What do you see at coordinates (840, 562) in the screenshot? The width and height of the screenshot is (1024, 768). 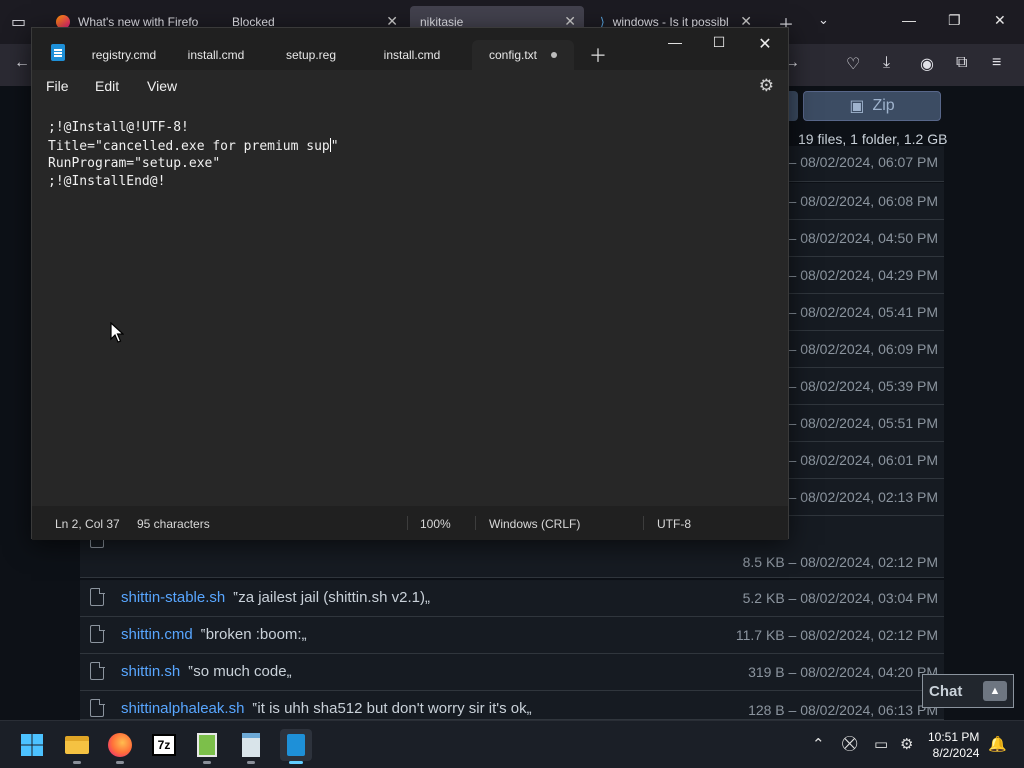 I see `file-meta: 8.5 KB – 08/02/2024, 02:12 PM` at bounding box center [840, 562].